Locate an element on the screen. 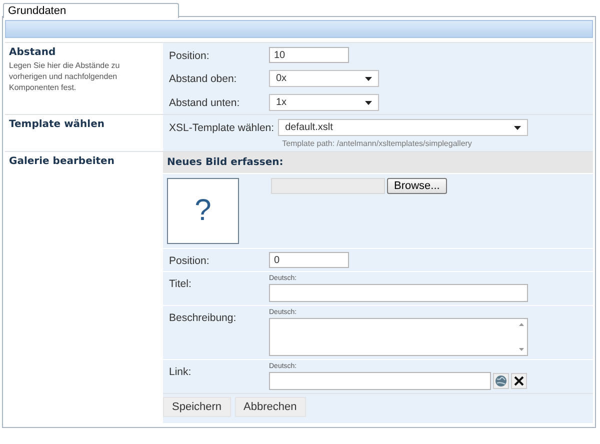 The width and height of the screenshot is (600, 444). section-title: Abstand is located at coordinates (33, 52).